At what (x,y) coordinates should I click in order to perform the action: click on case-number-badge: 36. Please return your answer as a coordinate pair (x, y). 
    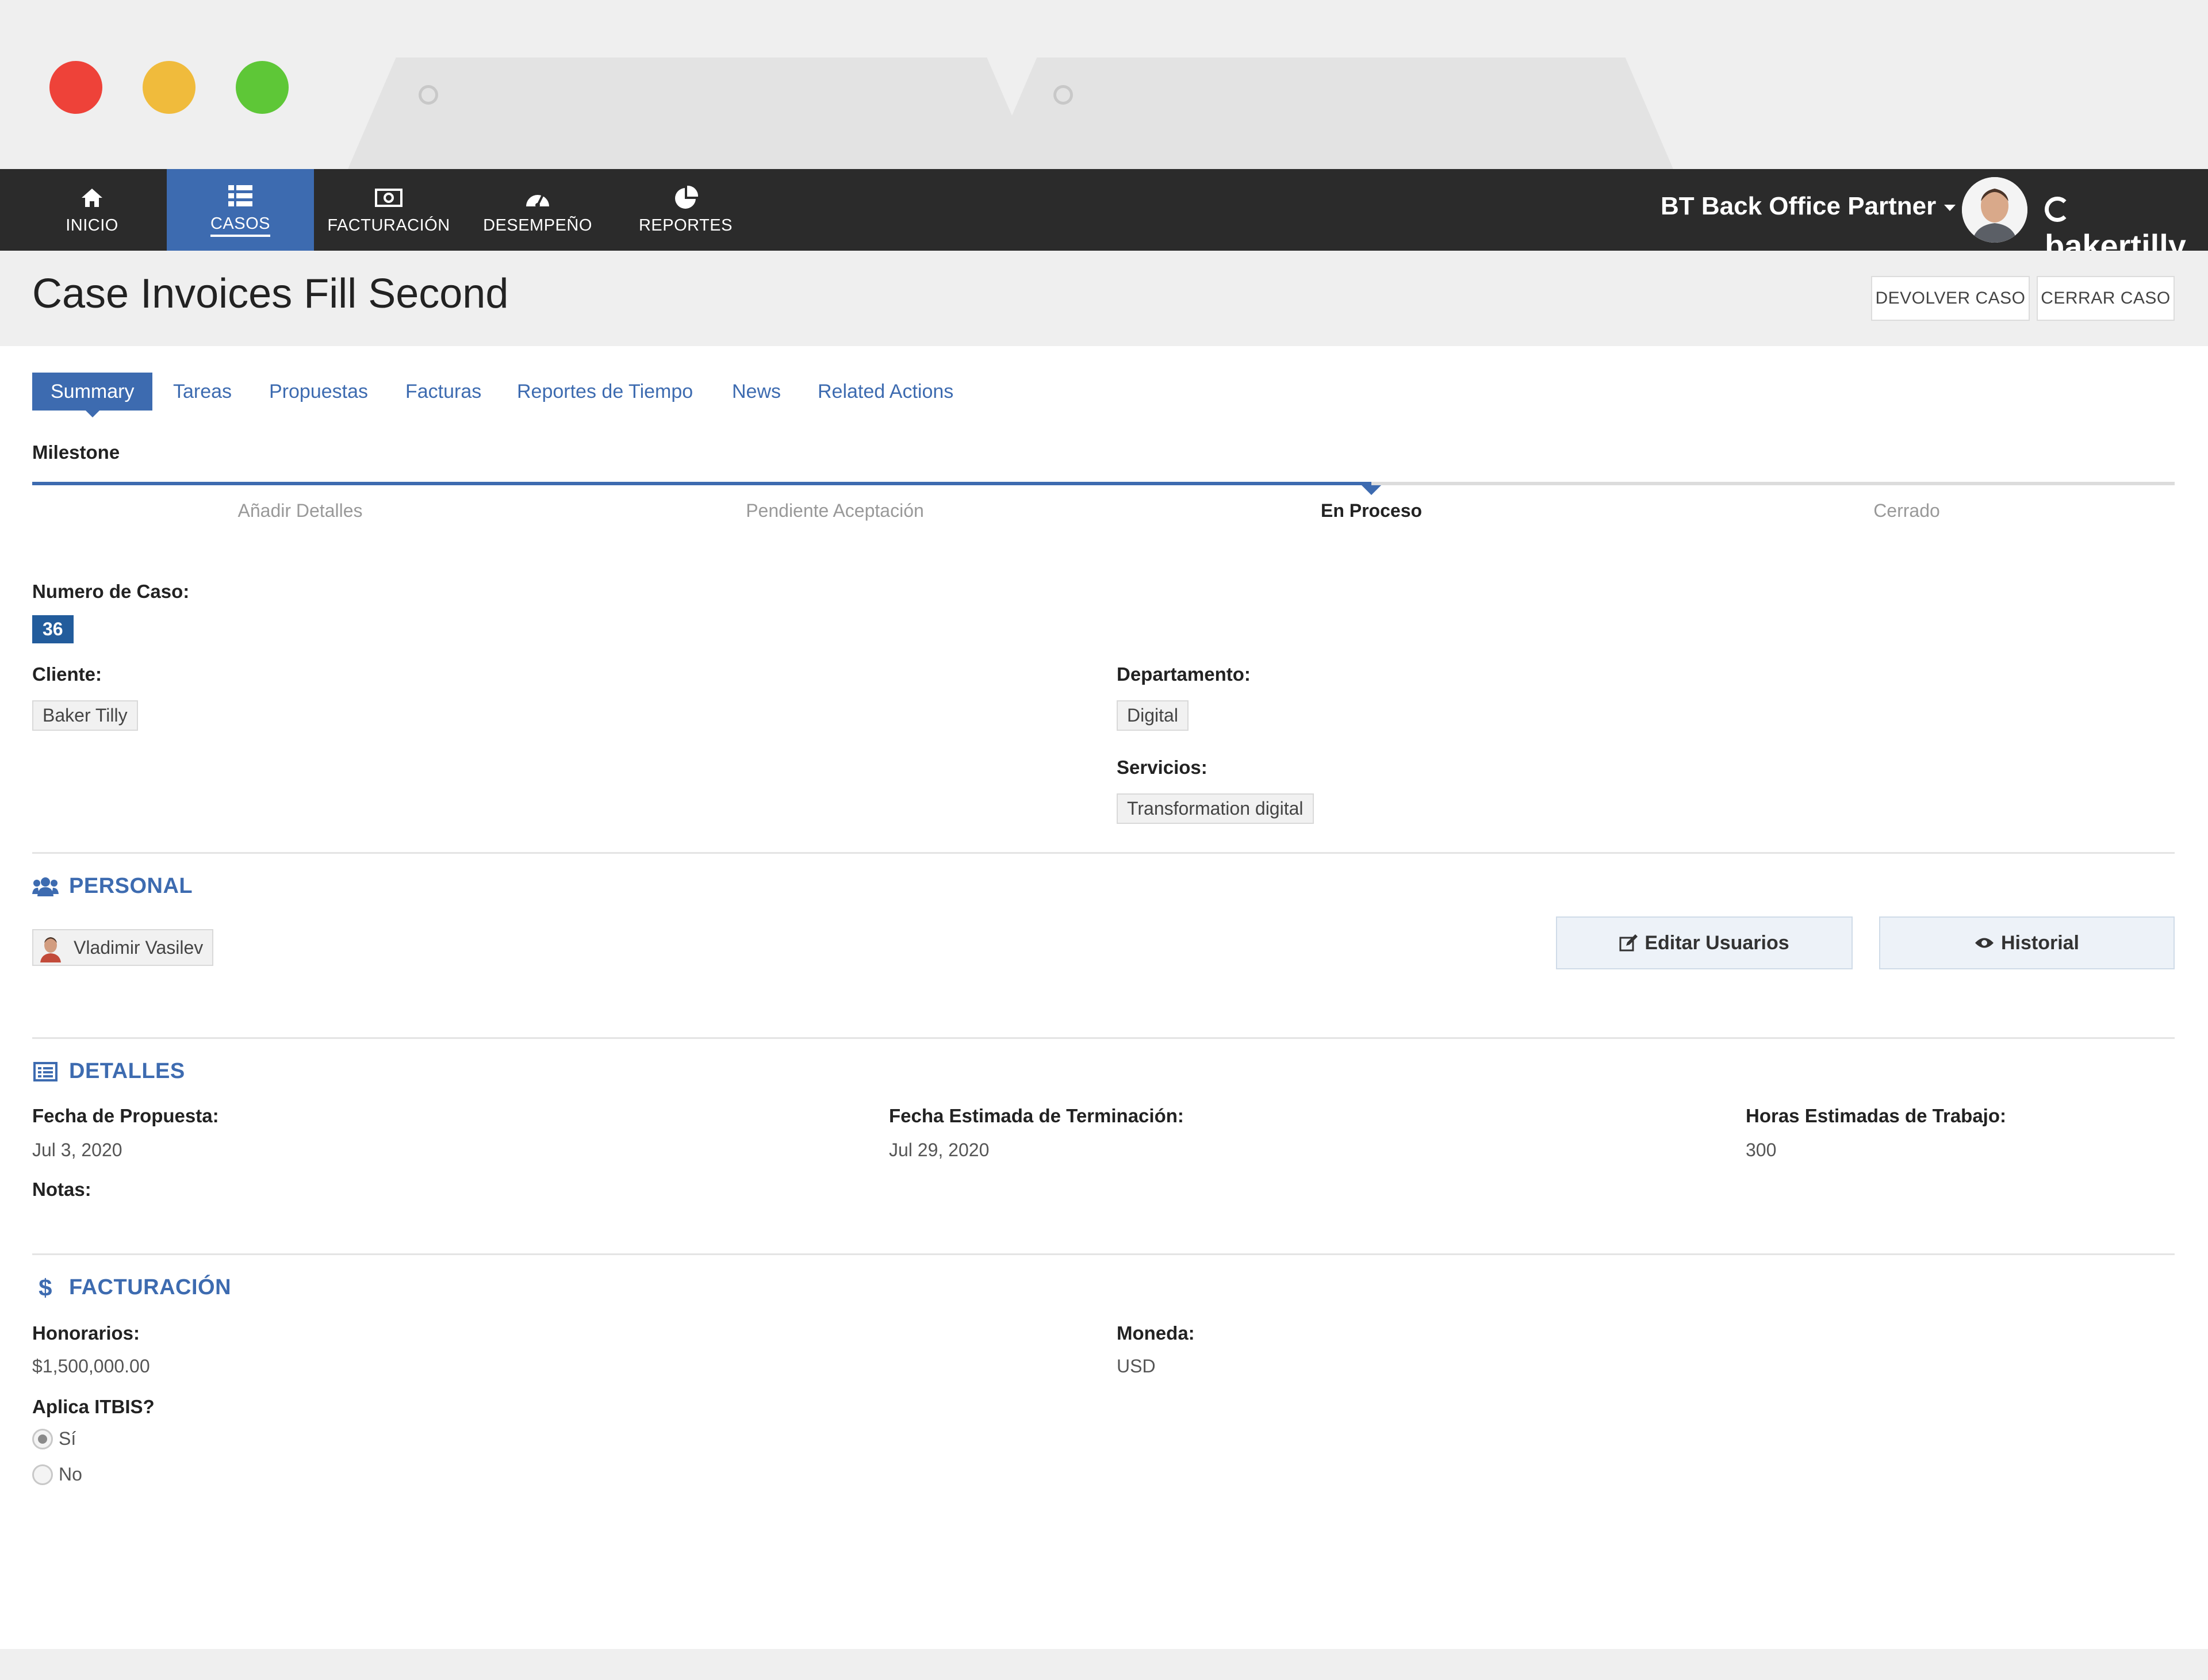
    Looking at the image, I should click on (53, 629).